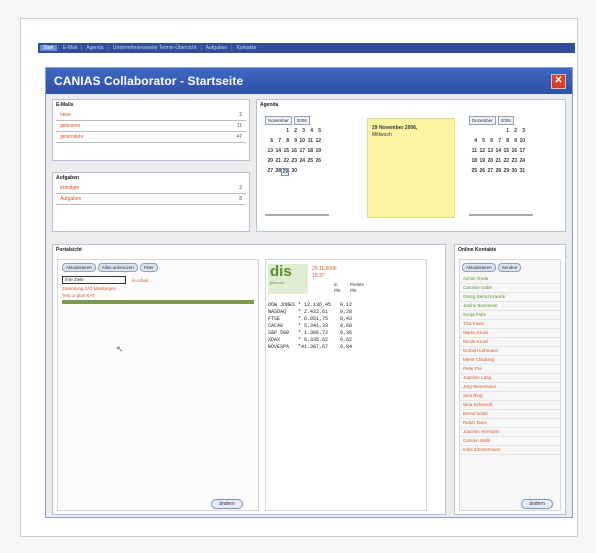 Image resolution: width=596 pixels, height=553 pixels. Describe the element at coordinates (71, 137) in the screenshot. I see `email-label: gesendete` at that location.